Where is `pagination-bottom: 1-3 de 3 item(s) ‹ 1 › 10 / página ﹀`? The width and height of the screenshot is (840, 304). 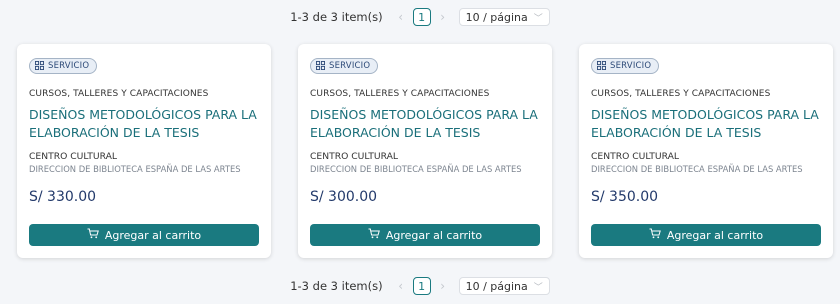
pagination-bottom: 1-3 de 3 item(s) ‹ 1 › 10 / página ﹀ is located at coordinates (420, 286).